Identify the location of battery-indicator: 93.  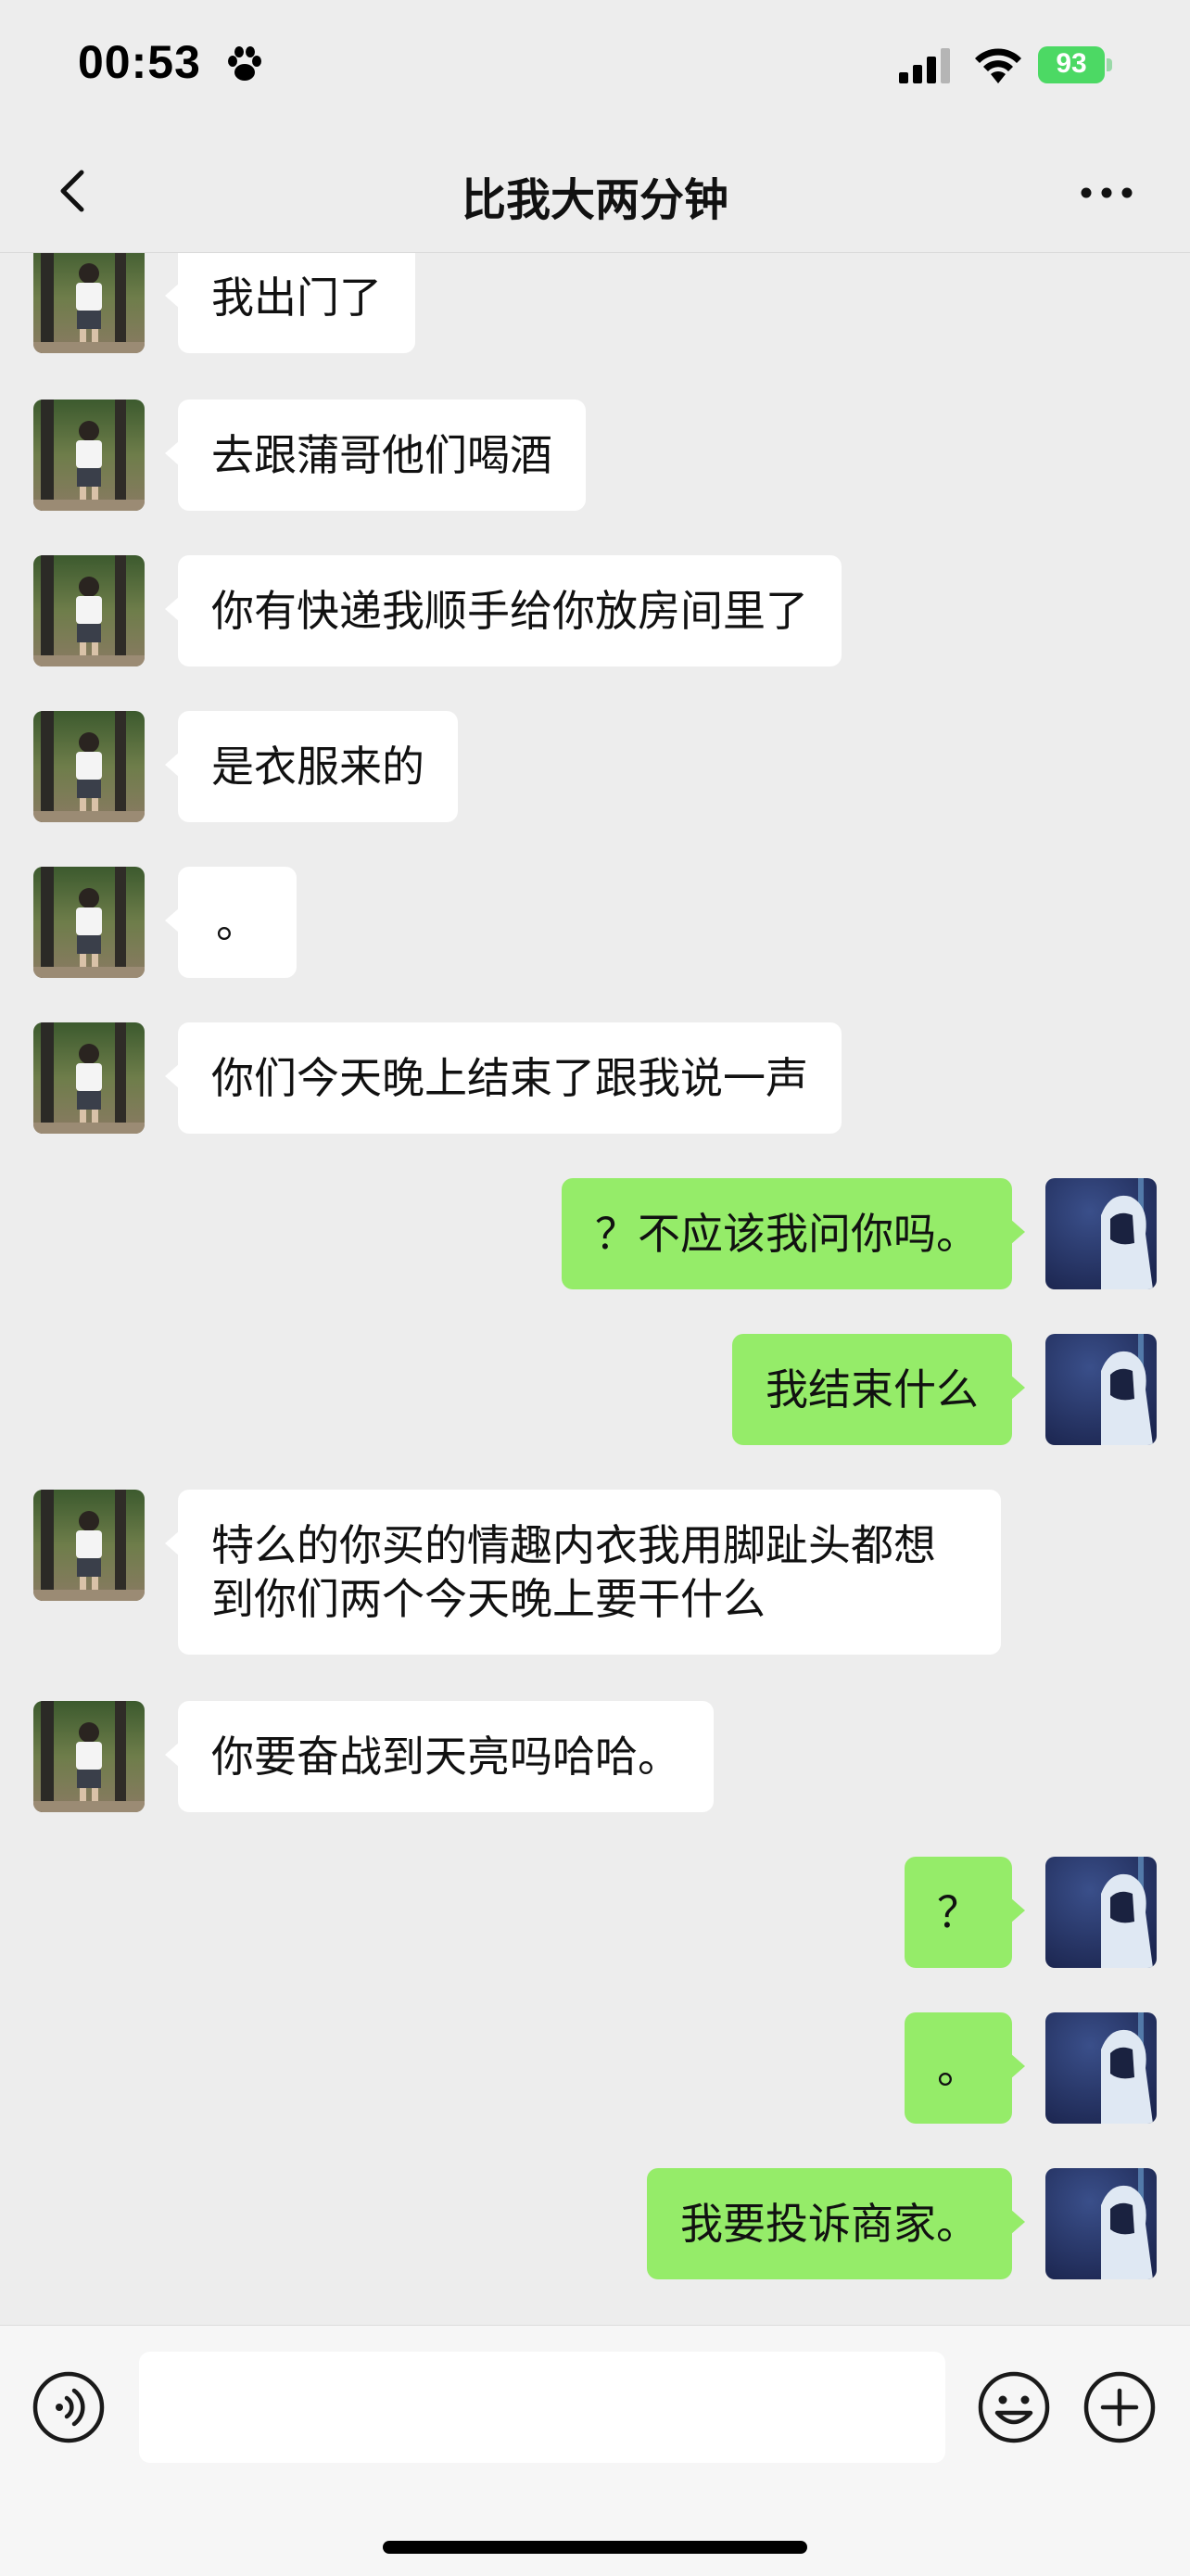
(1075, 64).